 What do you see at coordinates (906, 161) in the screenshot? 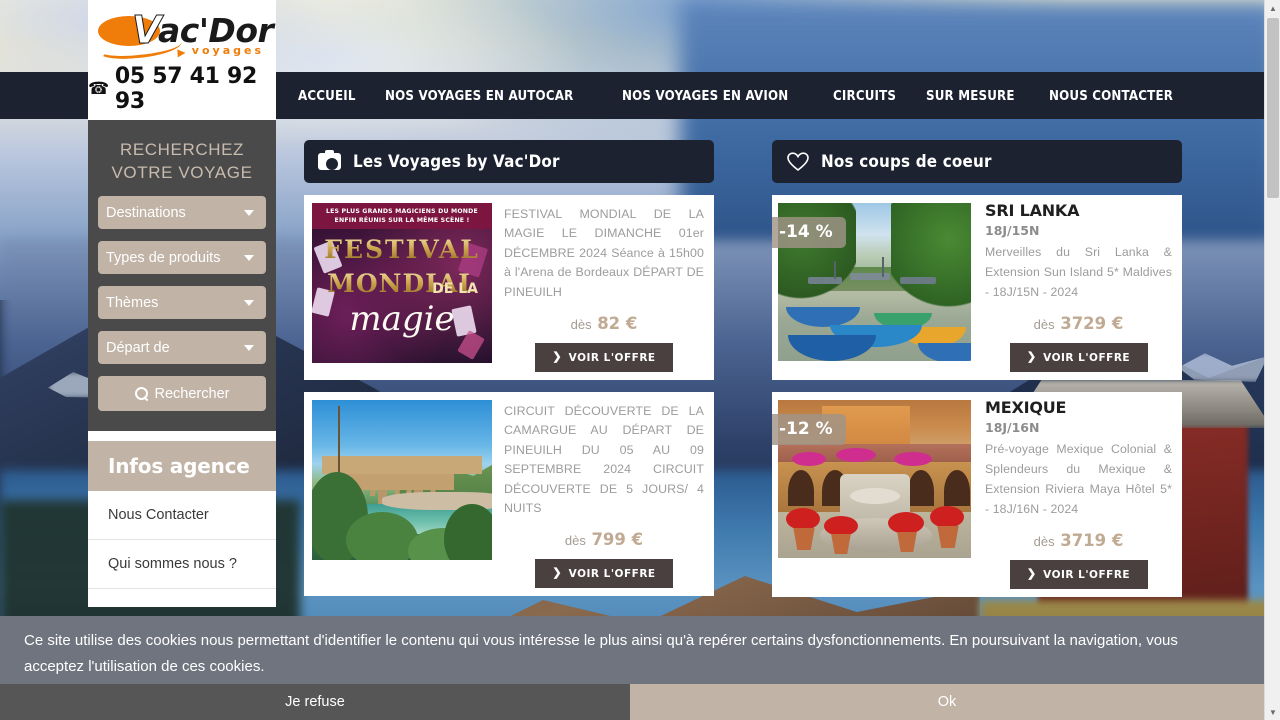
I see `panel-coups-de-coeur-title: Nos coups de coeur` at bounding box center [906, 161].